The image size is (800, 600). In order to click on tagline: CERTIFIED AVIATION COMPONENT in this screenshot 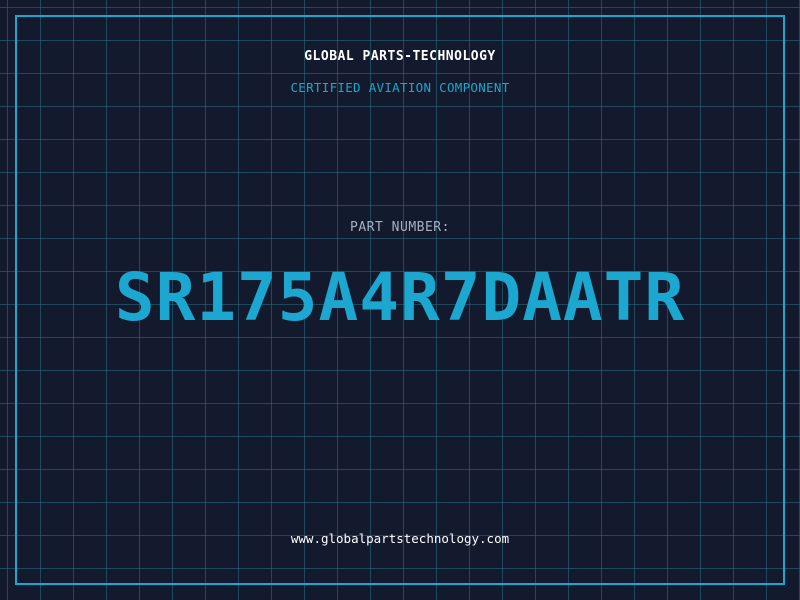, I will do `click(400, 87)`.